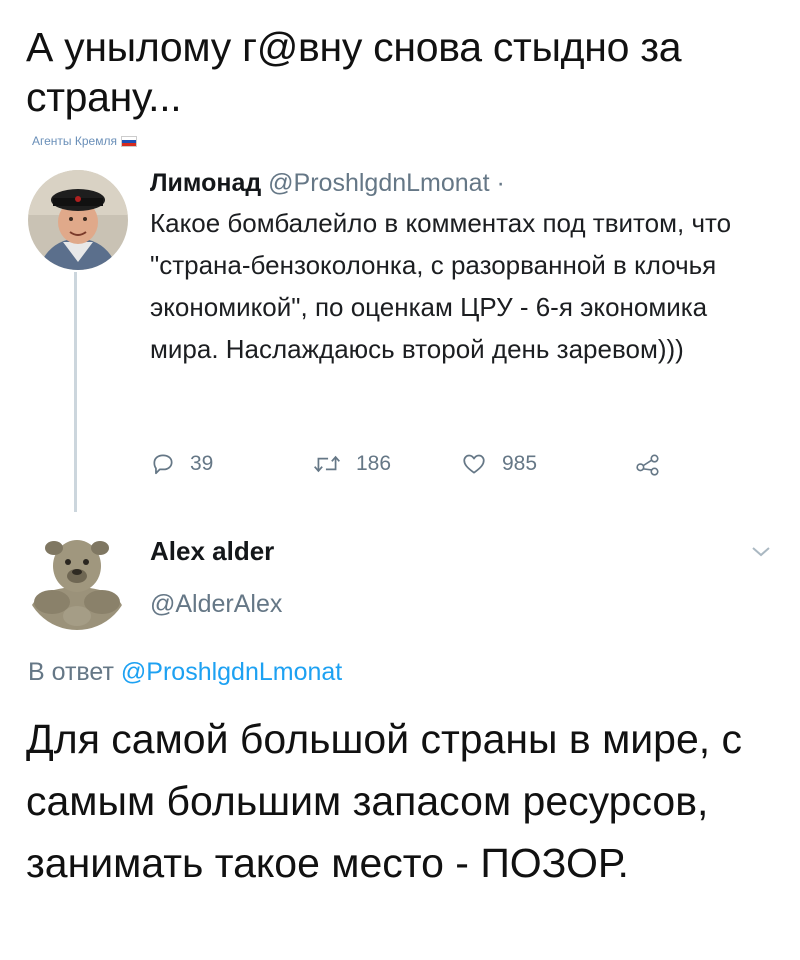  I want to click on like-count: 985, so click(520, 463).